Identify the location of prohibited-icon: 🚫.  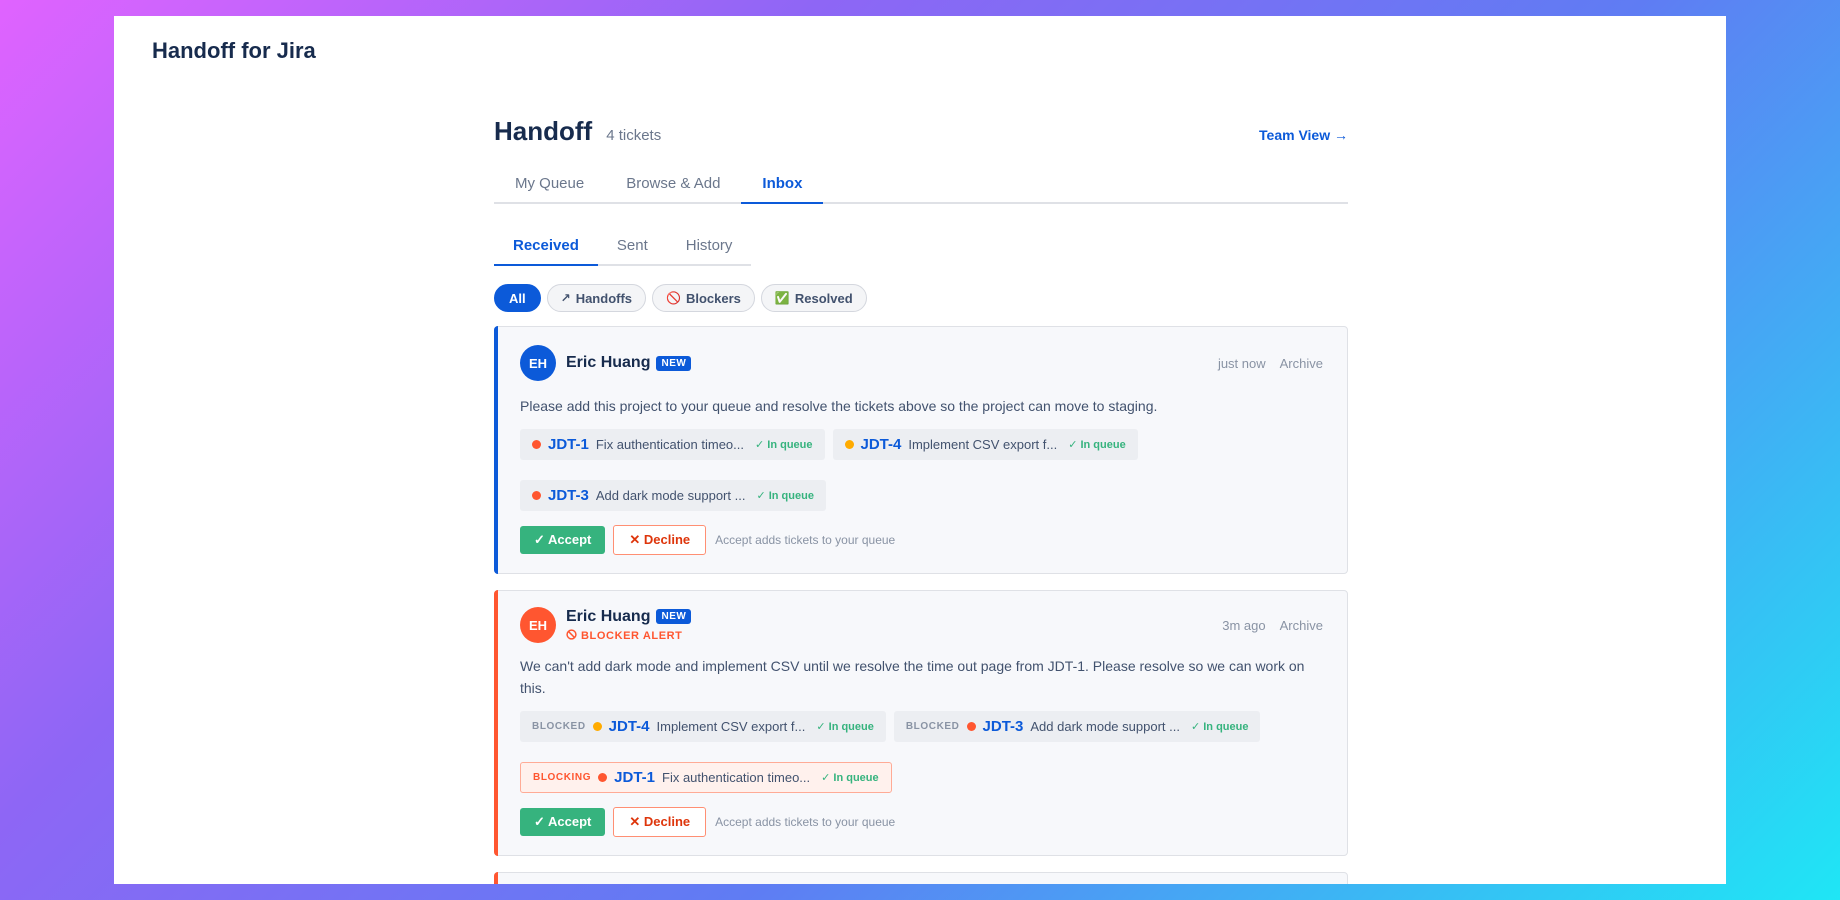
(673, 298).